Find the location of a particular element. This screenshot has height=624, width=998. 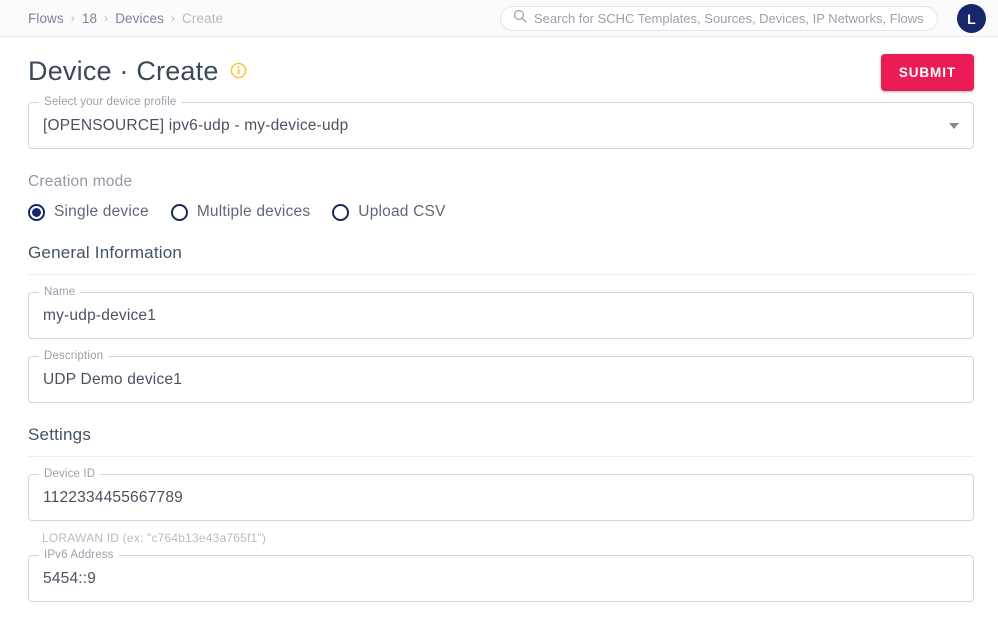

name-field: Name is located at coordinates (501, 312).